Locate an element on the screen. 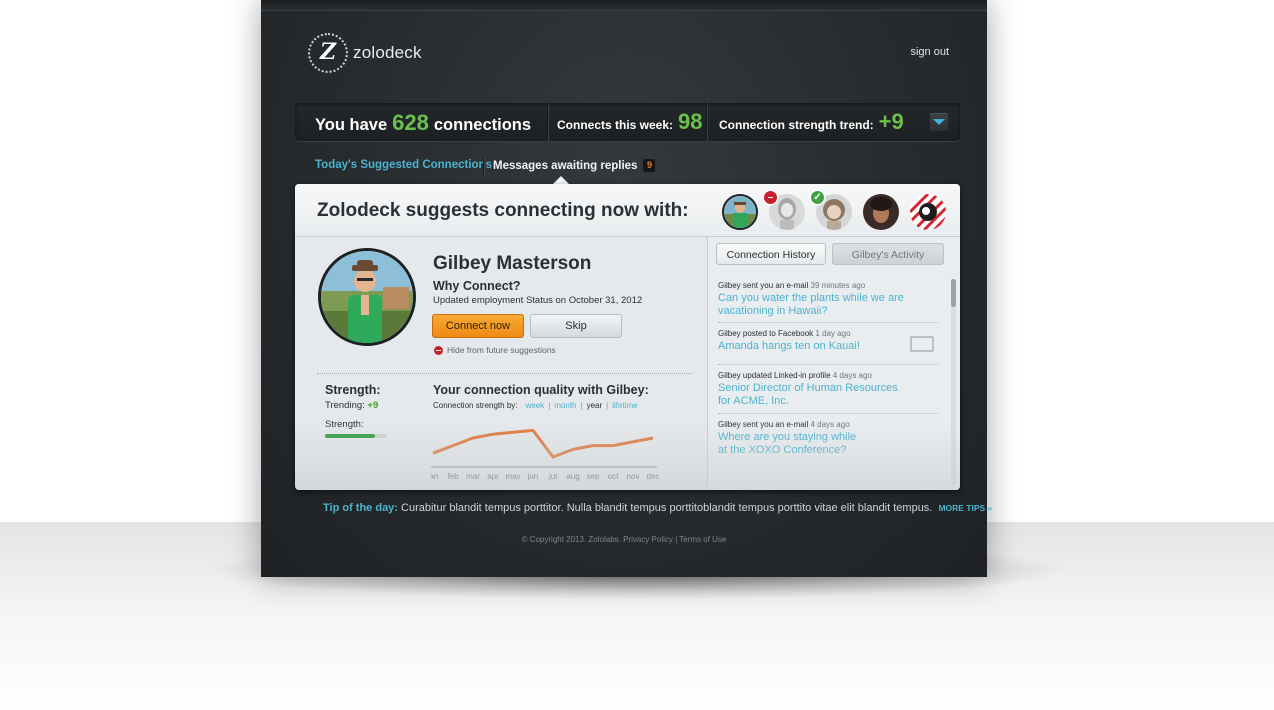  connect-now-button: Connect now is located at coordinates (478, 326).